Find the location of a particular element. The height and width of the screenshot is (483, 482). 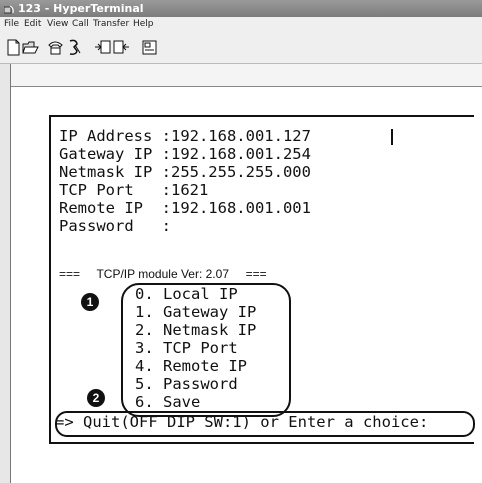

menu-call: Call is located at coordinates (80, 24).